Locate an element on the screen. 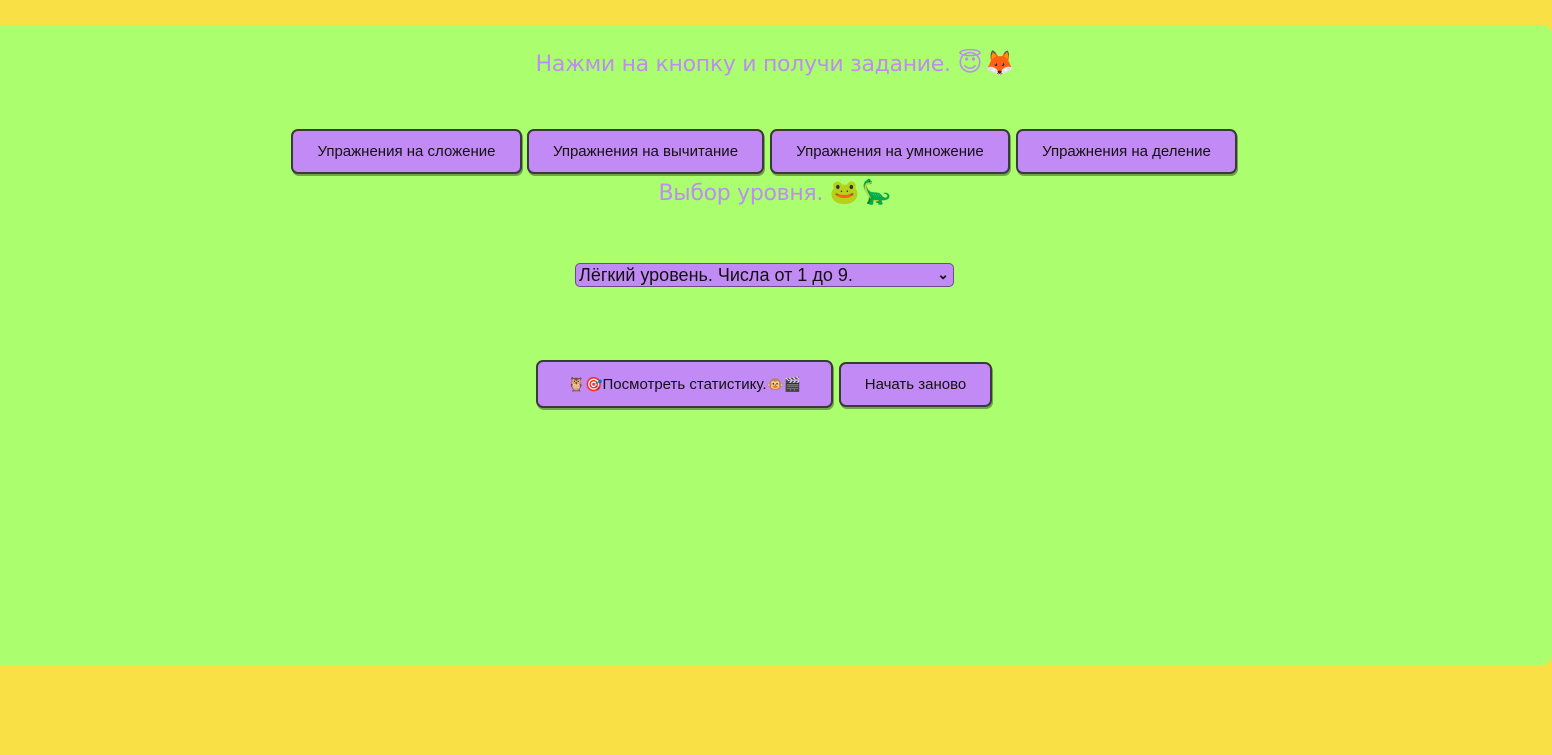  level-select: Лёгкий уровень. Числа от 1 до 9. ⌄ is located at coordinates (764, 275).